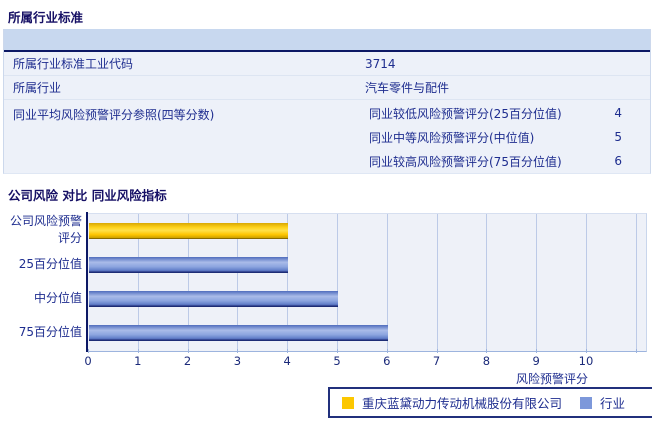  What do you see at coordinates (407, 88) in the screenshot?
I see `row-value-industry: 汽车零件与配件` at bounding box center [407, 88].